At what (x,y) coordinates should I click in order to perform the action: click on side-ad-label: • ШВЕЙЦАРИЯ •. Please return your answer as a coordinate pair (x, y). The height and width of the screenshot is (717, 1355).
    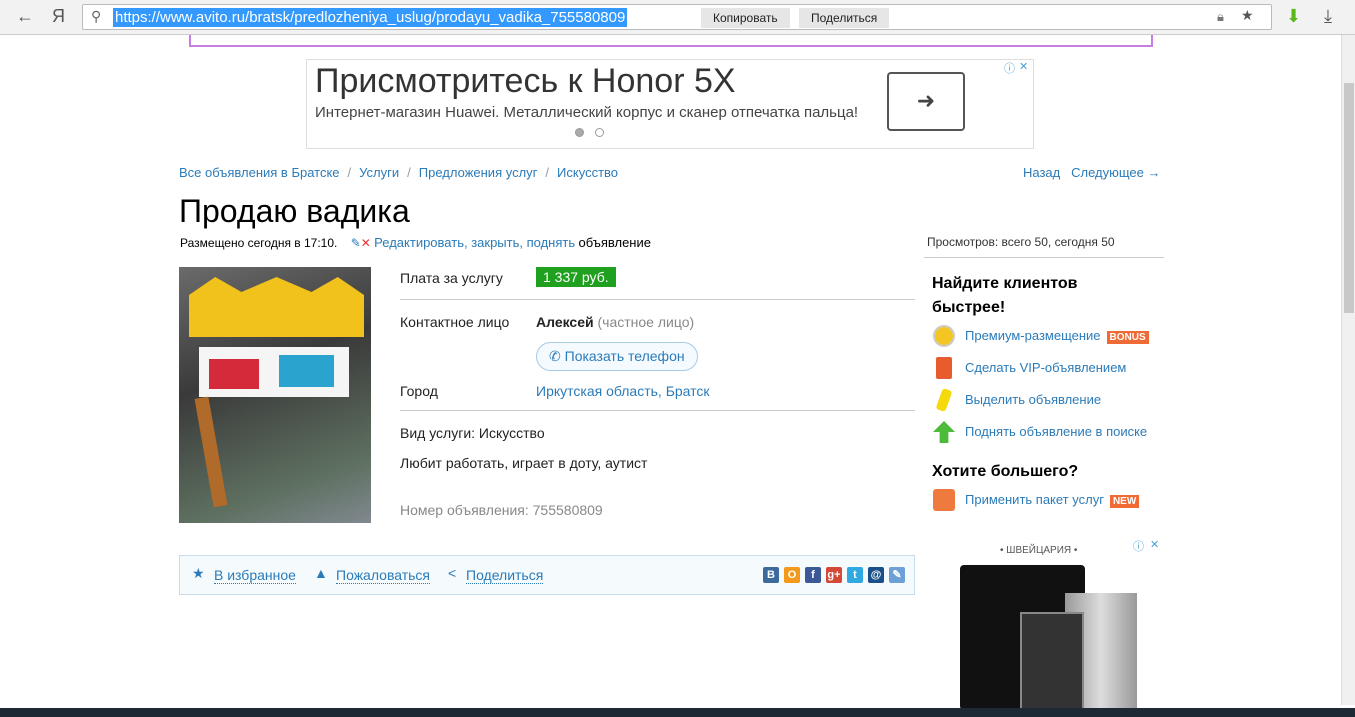
    Looking at the image, I should click on (1039, 550).